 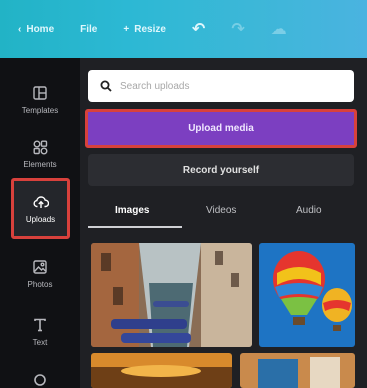 I want to click on sidebar-item-elements: Elements, so click(x=40, y=154).